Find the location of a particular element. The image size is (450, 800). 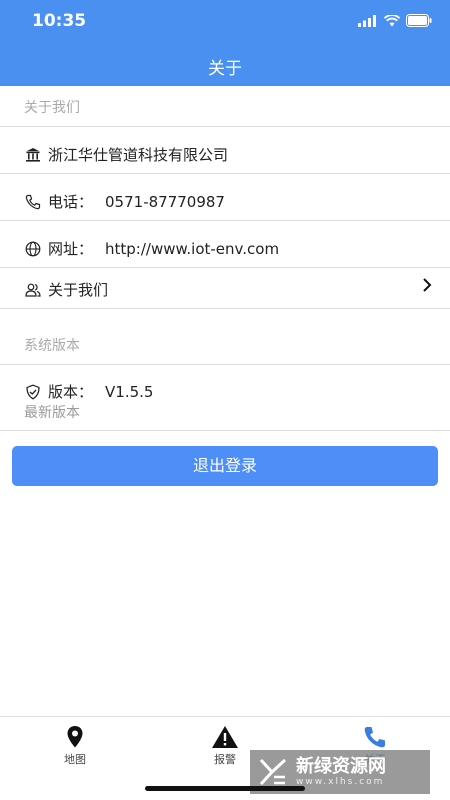

home-indicator is located at coordinates (225, 788).